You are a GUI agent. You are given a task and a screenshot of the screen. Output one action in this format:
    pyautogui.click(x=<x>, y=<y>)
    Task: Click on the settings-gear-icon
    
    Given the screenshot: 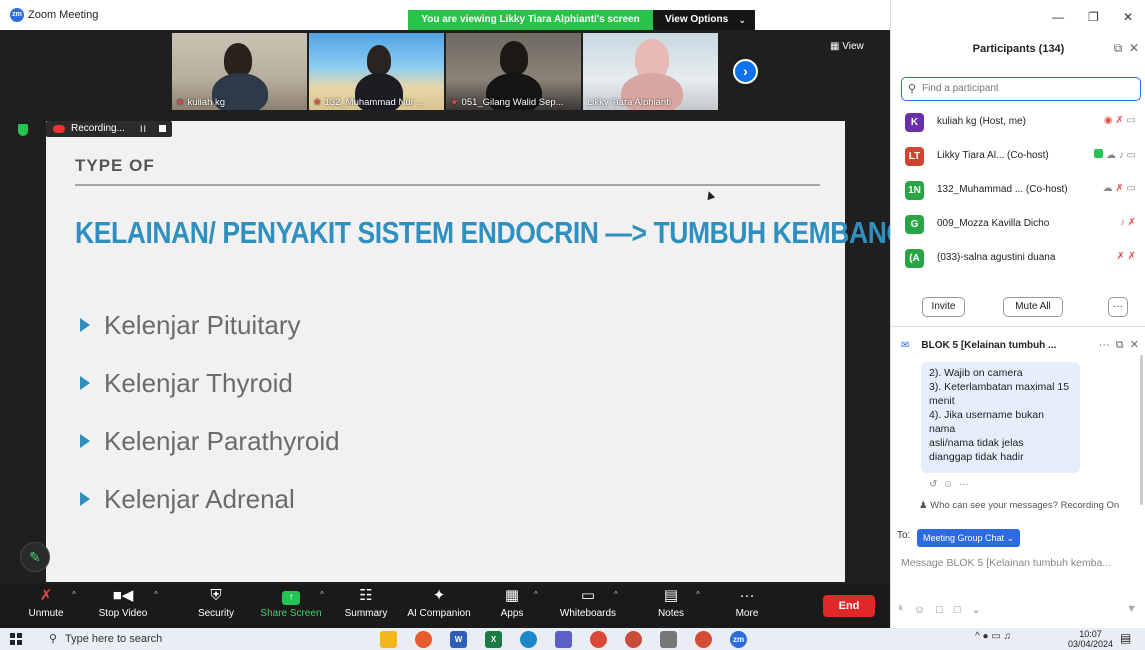 What is the action you would take?
    pyautogui.click(x=668, y=639)
    